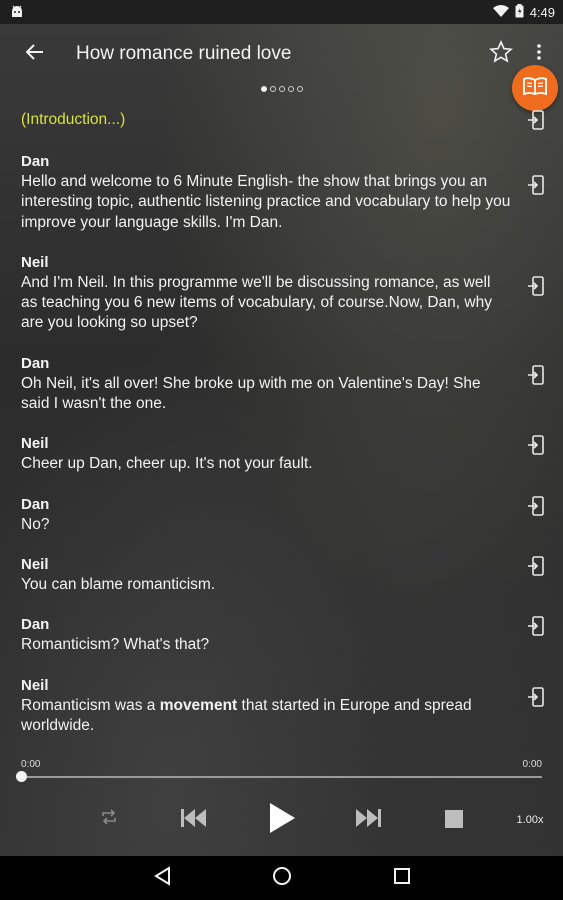 The width and height of the screenshot is (563, 900). Describe the element at coordinates (73, 119) in the screenshot. I see `intro-text: (Introduction...)` at that location.